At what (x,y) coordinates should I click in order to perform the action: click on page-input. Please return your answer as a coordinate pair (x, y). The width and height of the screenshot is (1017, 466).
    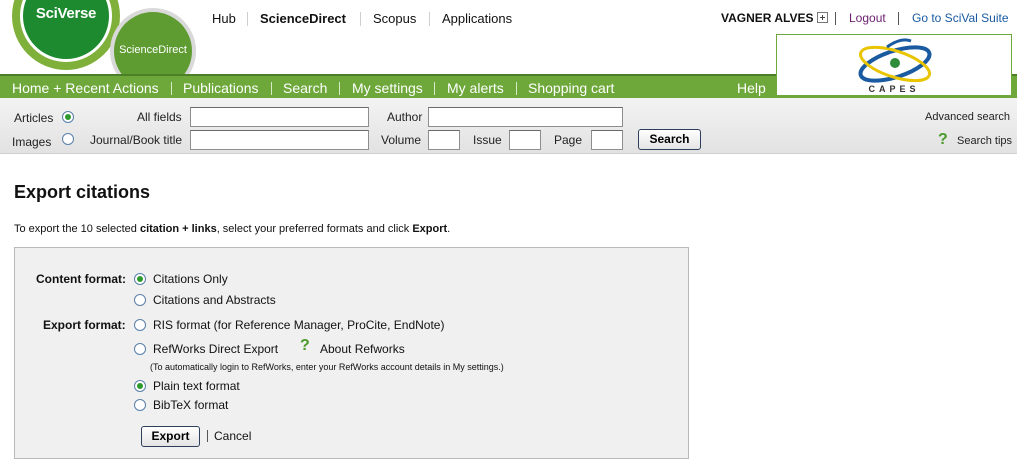
    Looking at the image, I should click on (607, 140).